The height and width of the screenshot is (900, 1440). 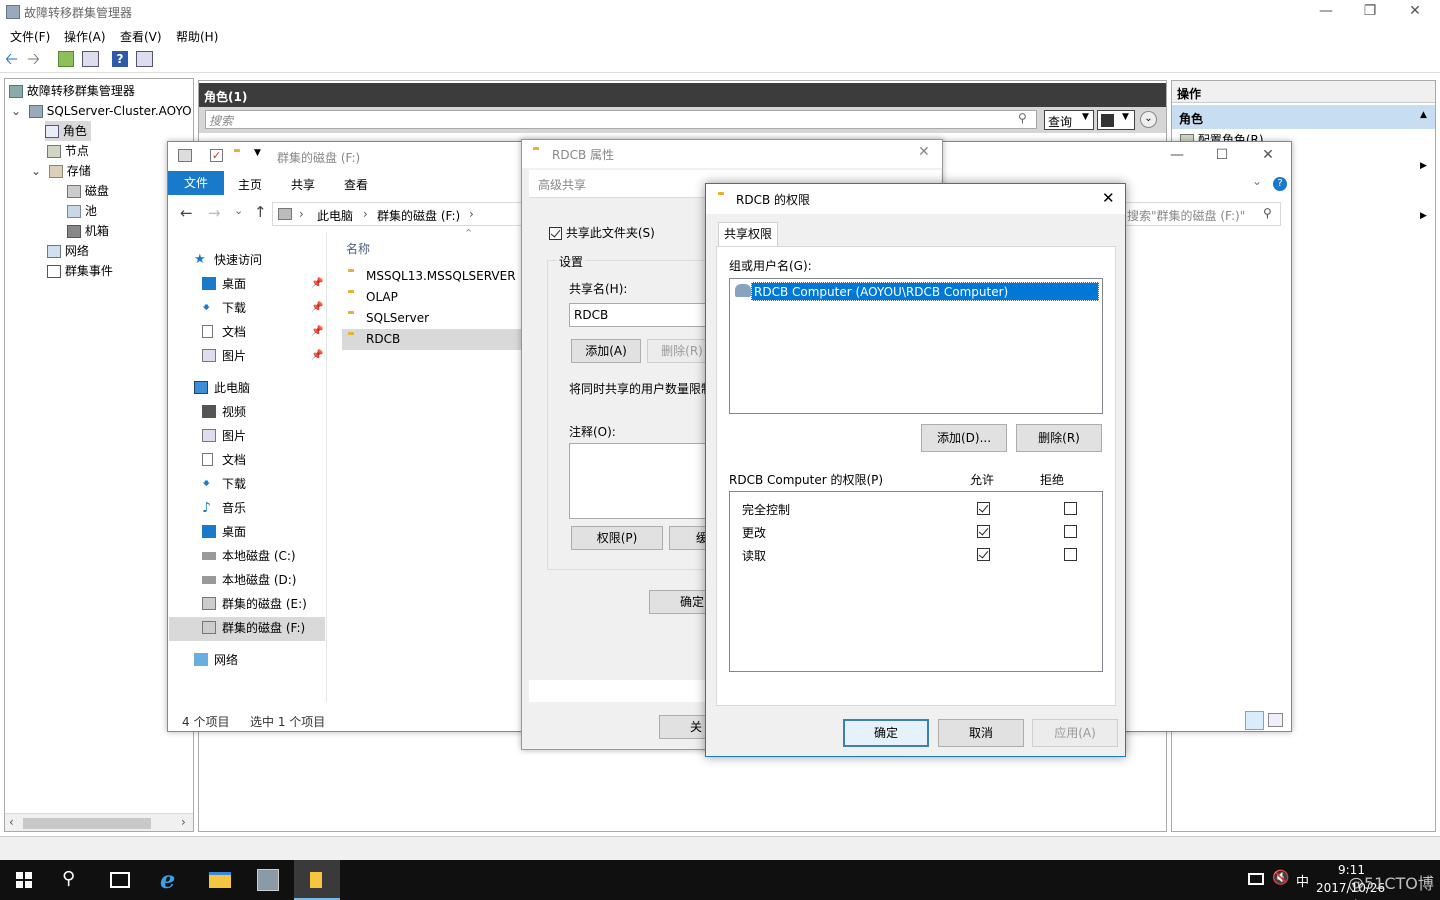 What do you see at coordinates (303, 184) in the screenshot?
I see `ribbon-tab-share: 共享` at bounding box center [303, 184].